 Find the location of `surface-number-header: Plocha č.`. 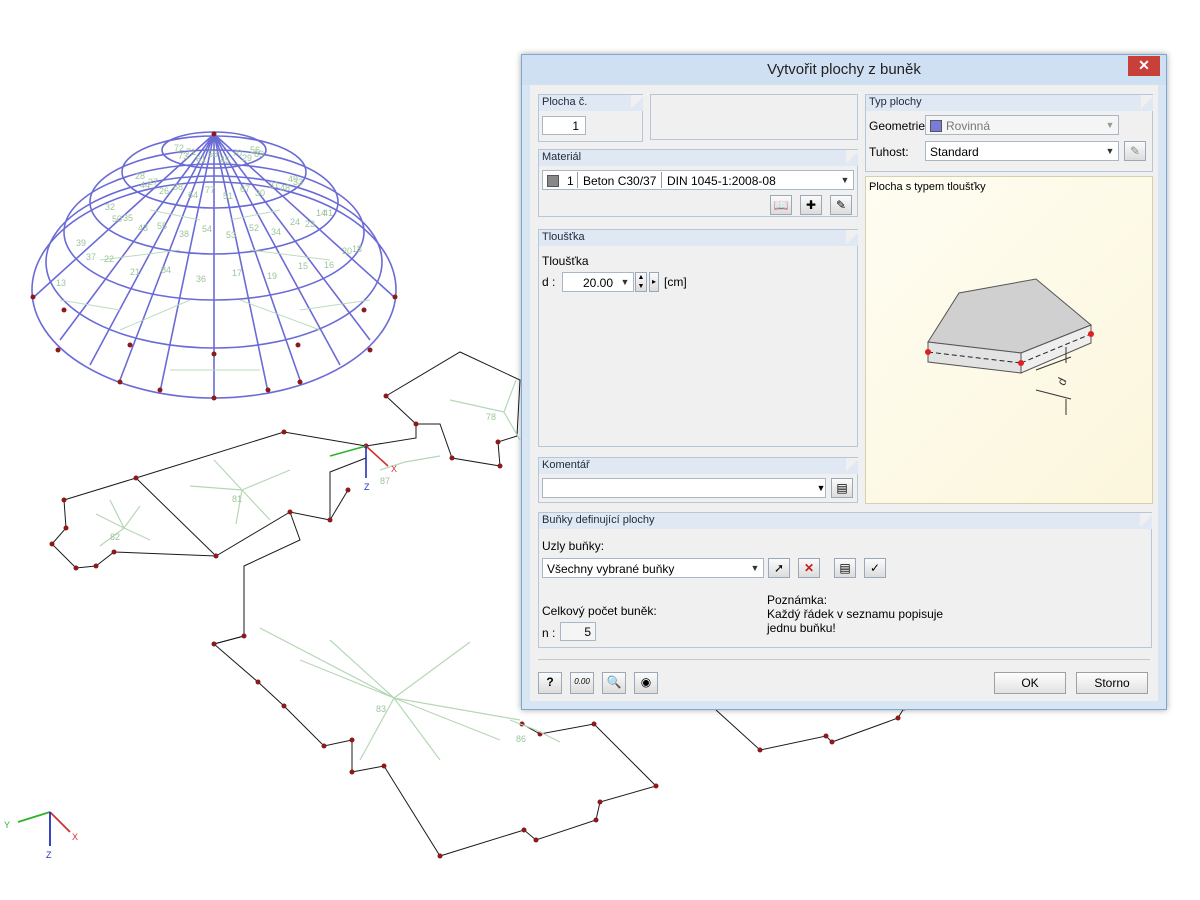

surface-number-header: Plocha č. is located at coordinates (565, 102).